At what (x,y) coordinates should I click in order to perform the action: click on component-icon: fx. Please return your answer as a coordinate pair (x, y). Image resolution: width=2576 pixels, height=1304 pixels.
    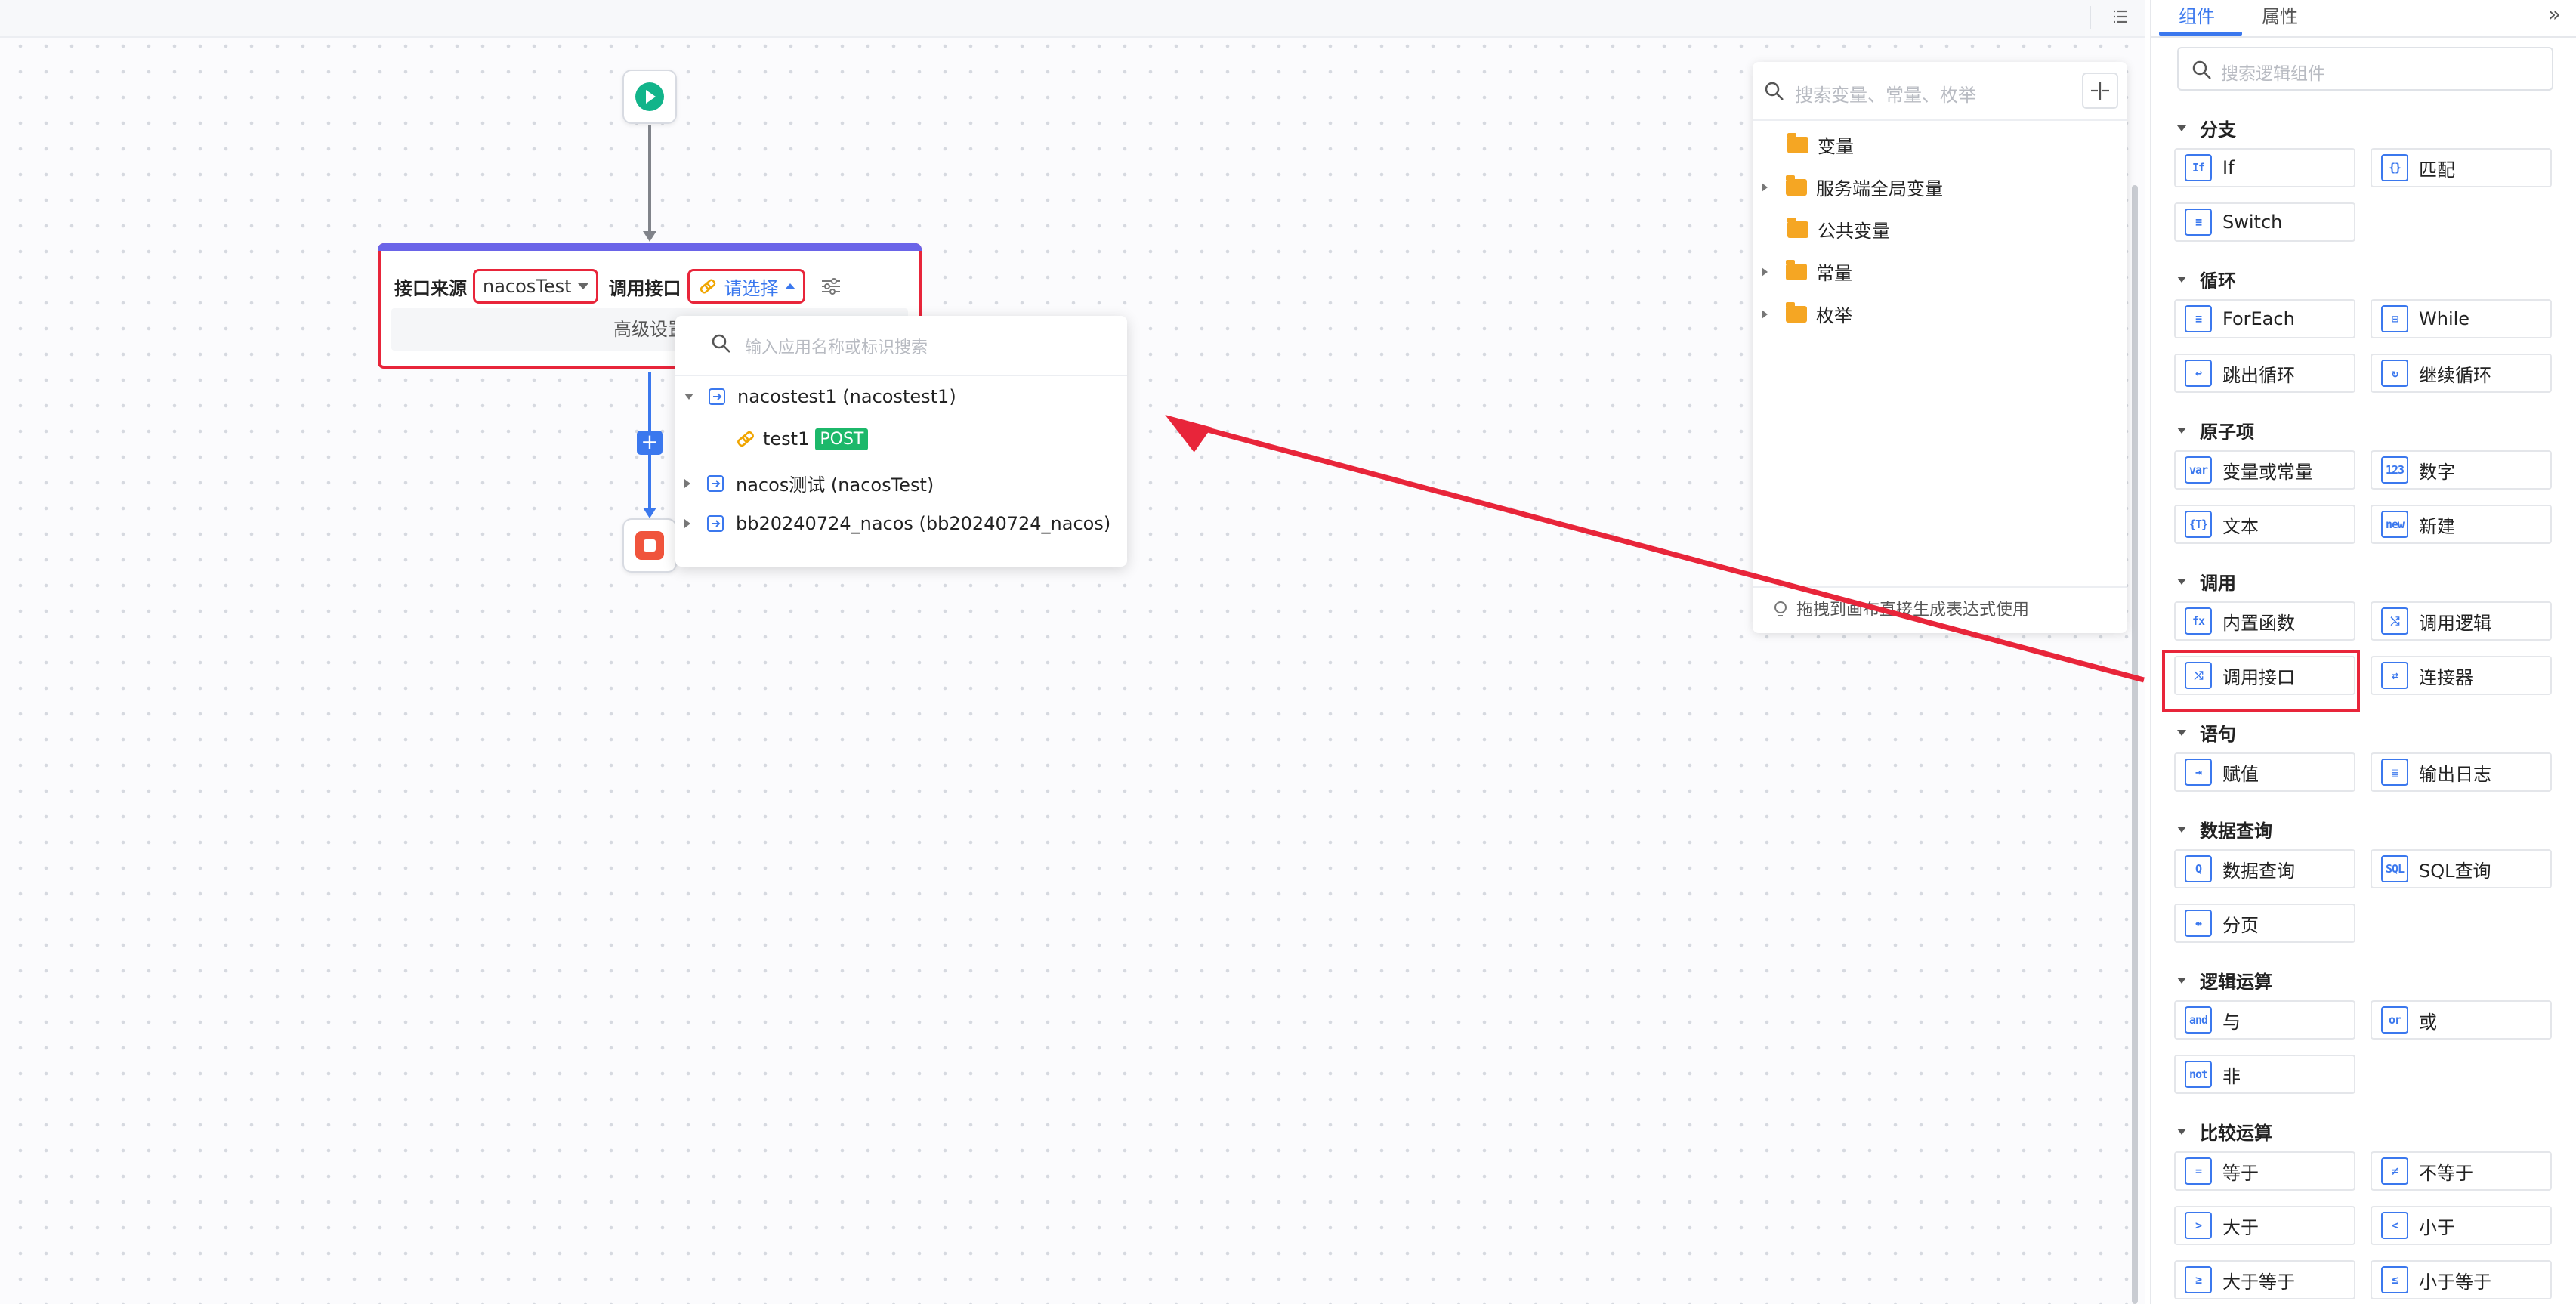
    Looking at the image, I should click on (2198, 621).